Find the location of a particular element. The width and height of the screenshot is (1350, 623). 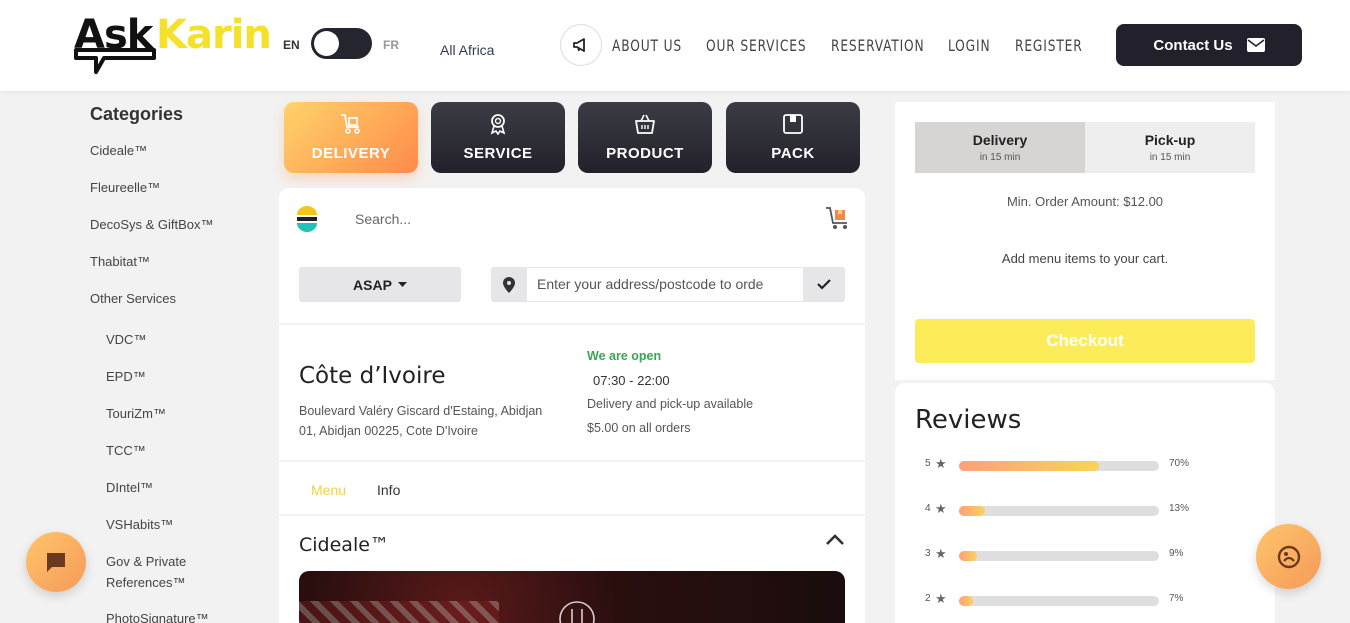

opening-hours: 07:30 - 22:00 is located at coordinates (631, 380).